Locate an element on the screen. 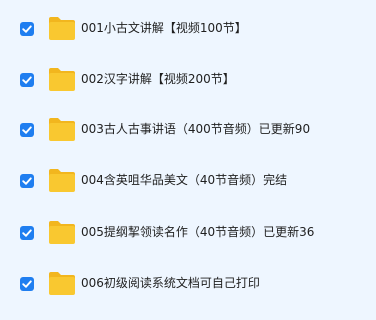 This screenshot has height=320, width=376. list-item: 006初级阅读系统文档可自己打印 is located at coordinates (188, 284).